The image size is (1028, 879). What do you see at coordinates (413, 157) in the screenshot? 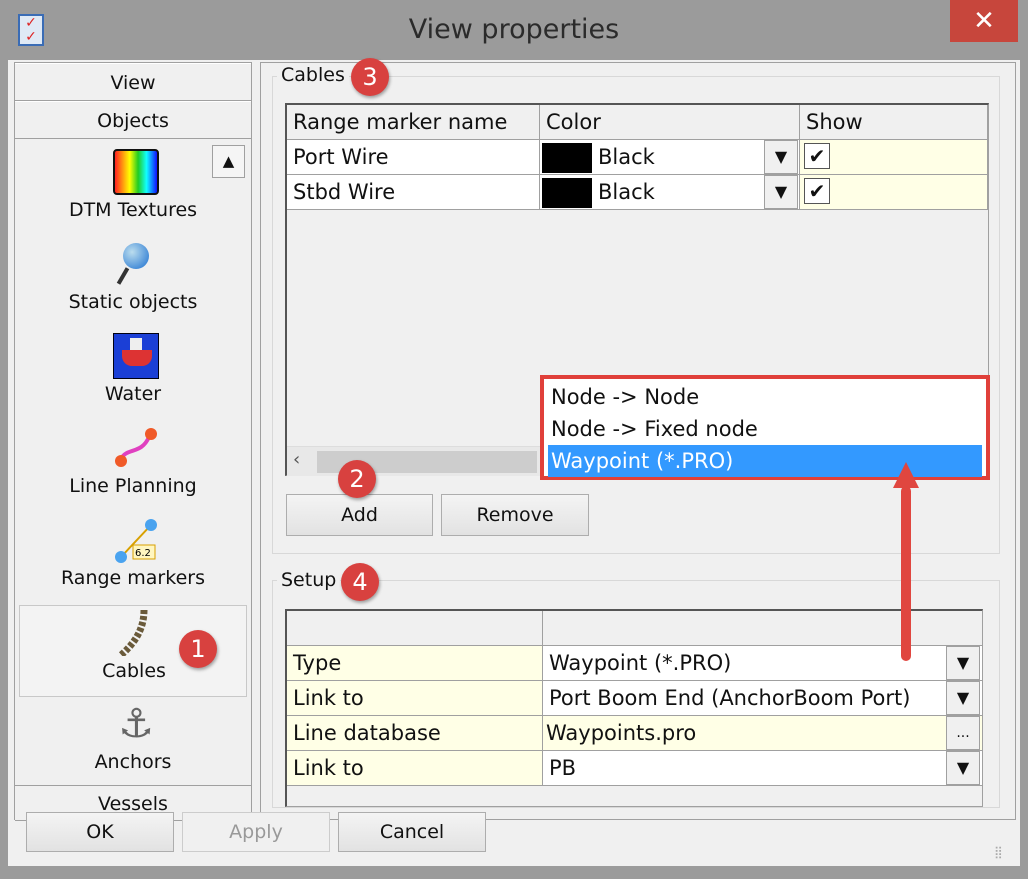
I see `cable-name-cell: Port Wire` at bounding box center [413, 157].